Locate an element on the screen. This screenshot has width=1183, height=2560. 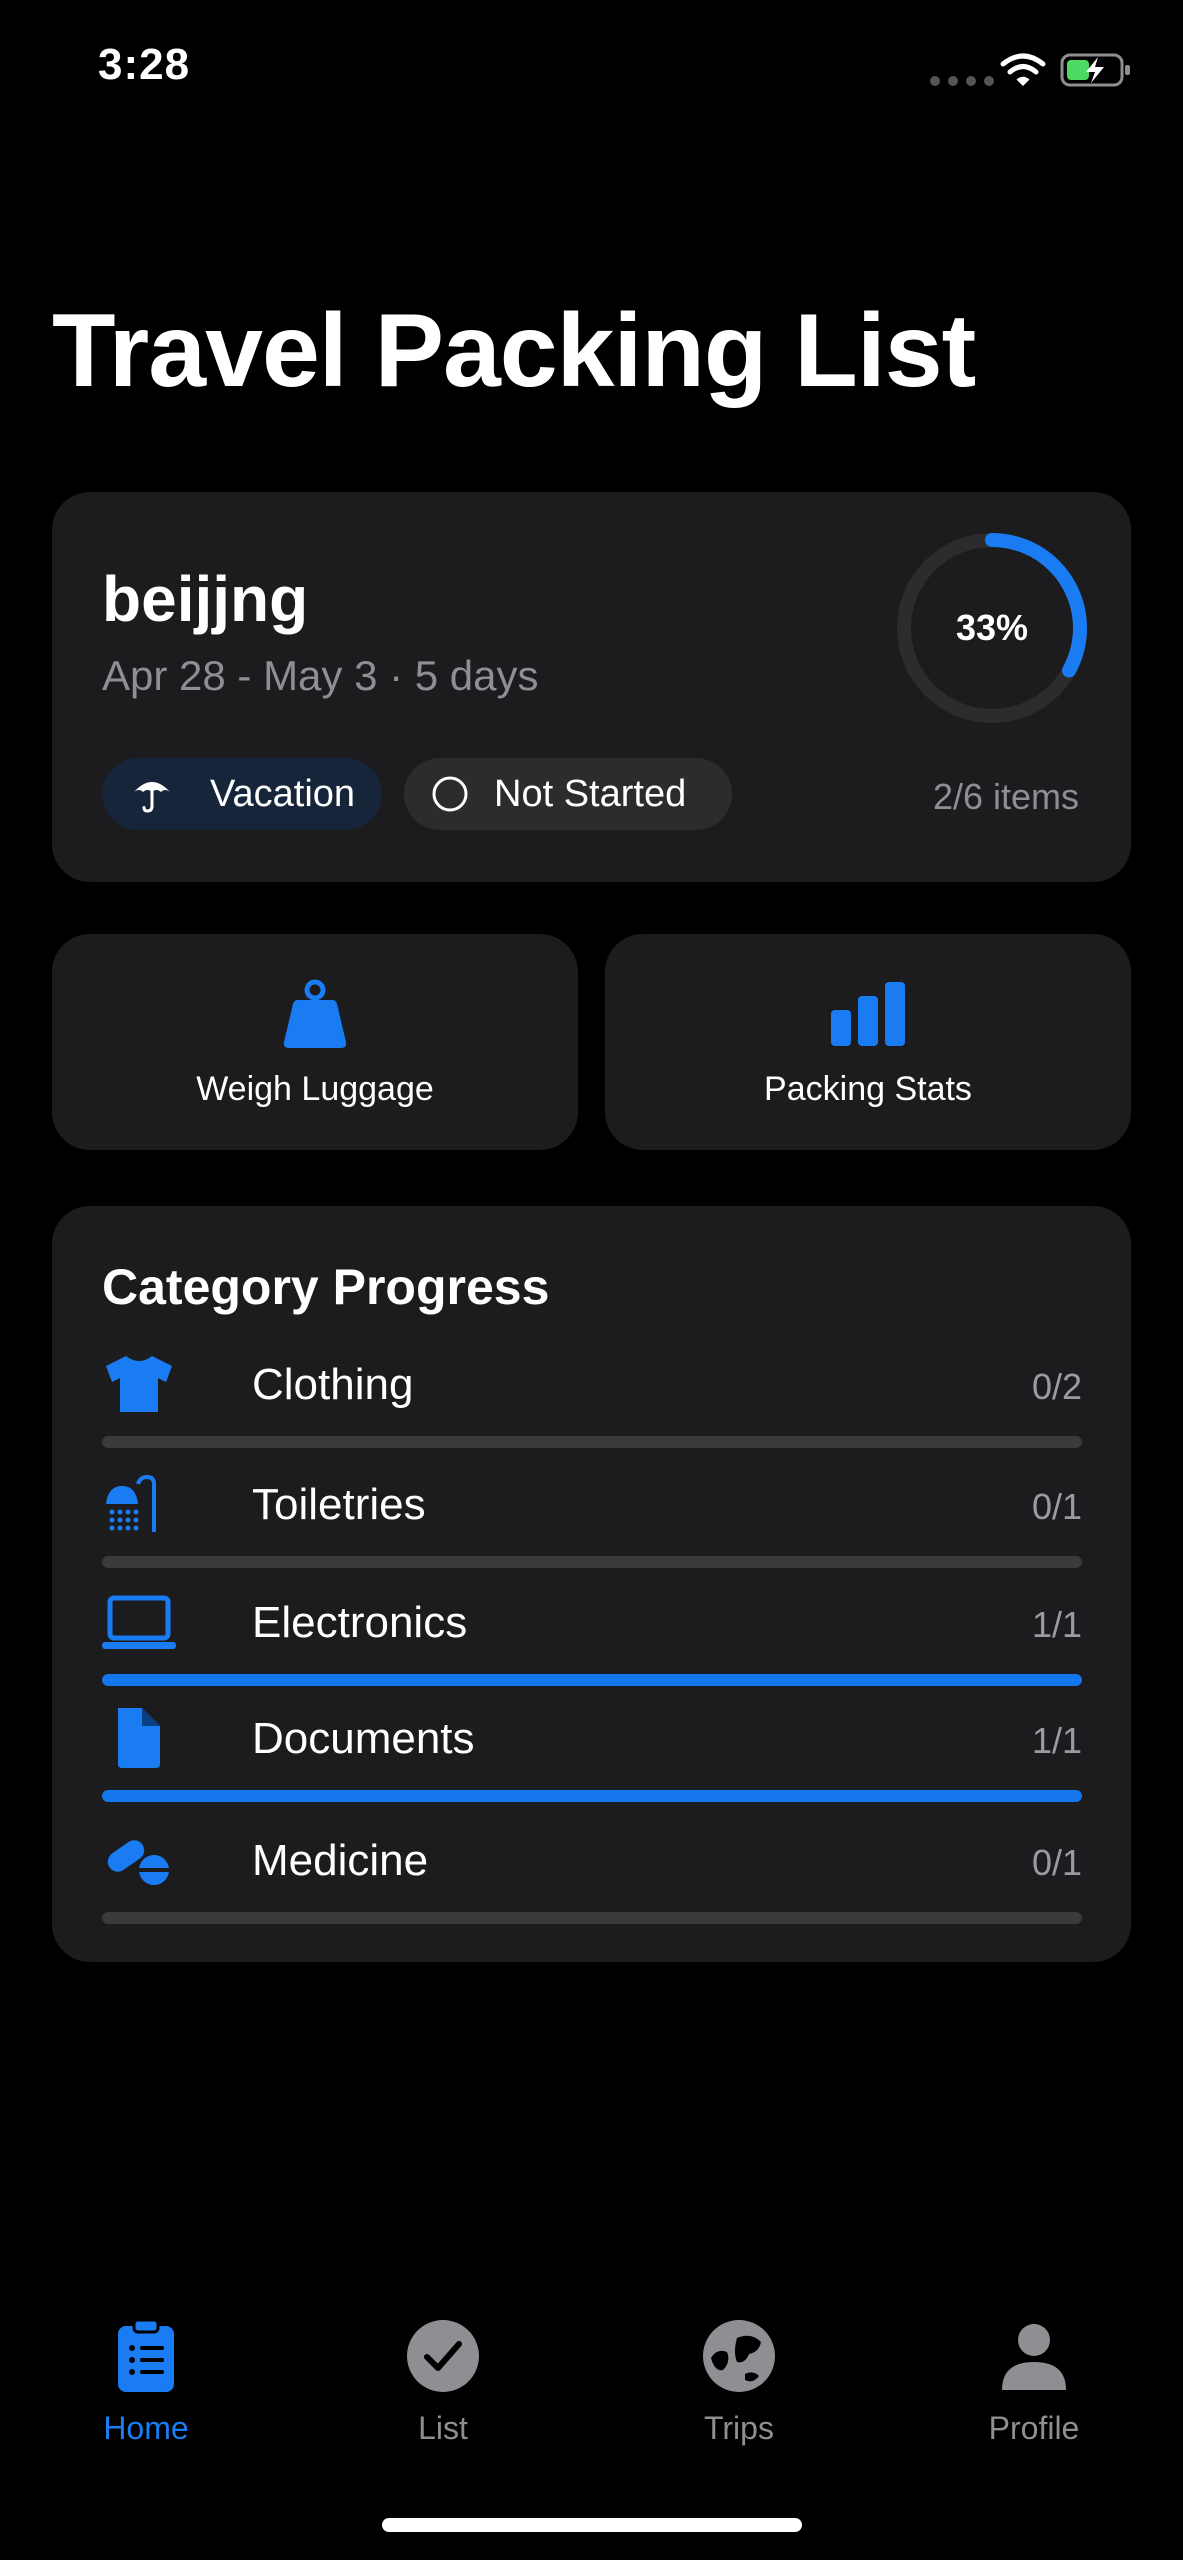
trip-dates: Apr 28 - May 3 · 5 days is located at coordinates (320, 675).